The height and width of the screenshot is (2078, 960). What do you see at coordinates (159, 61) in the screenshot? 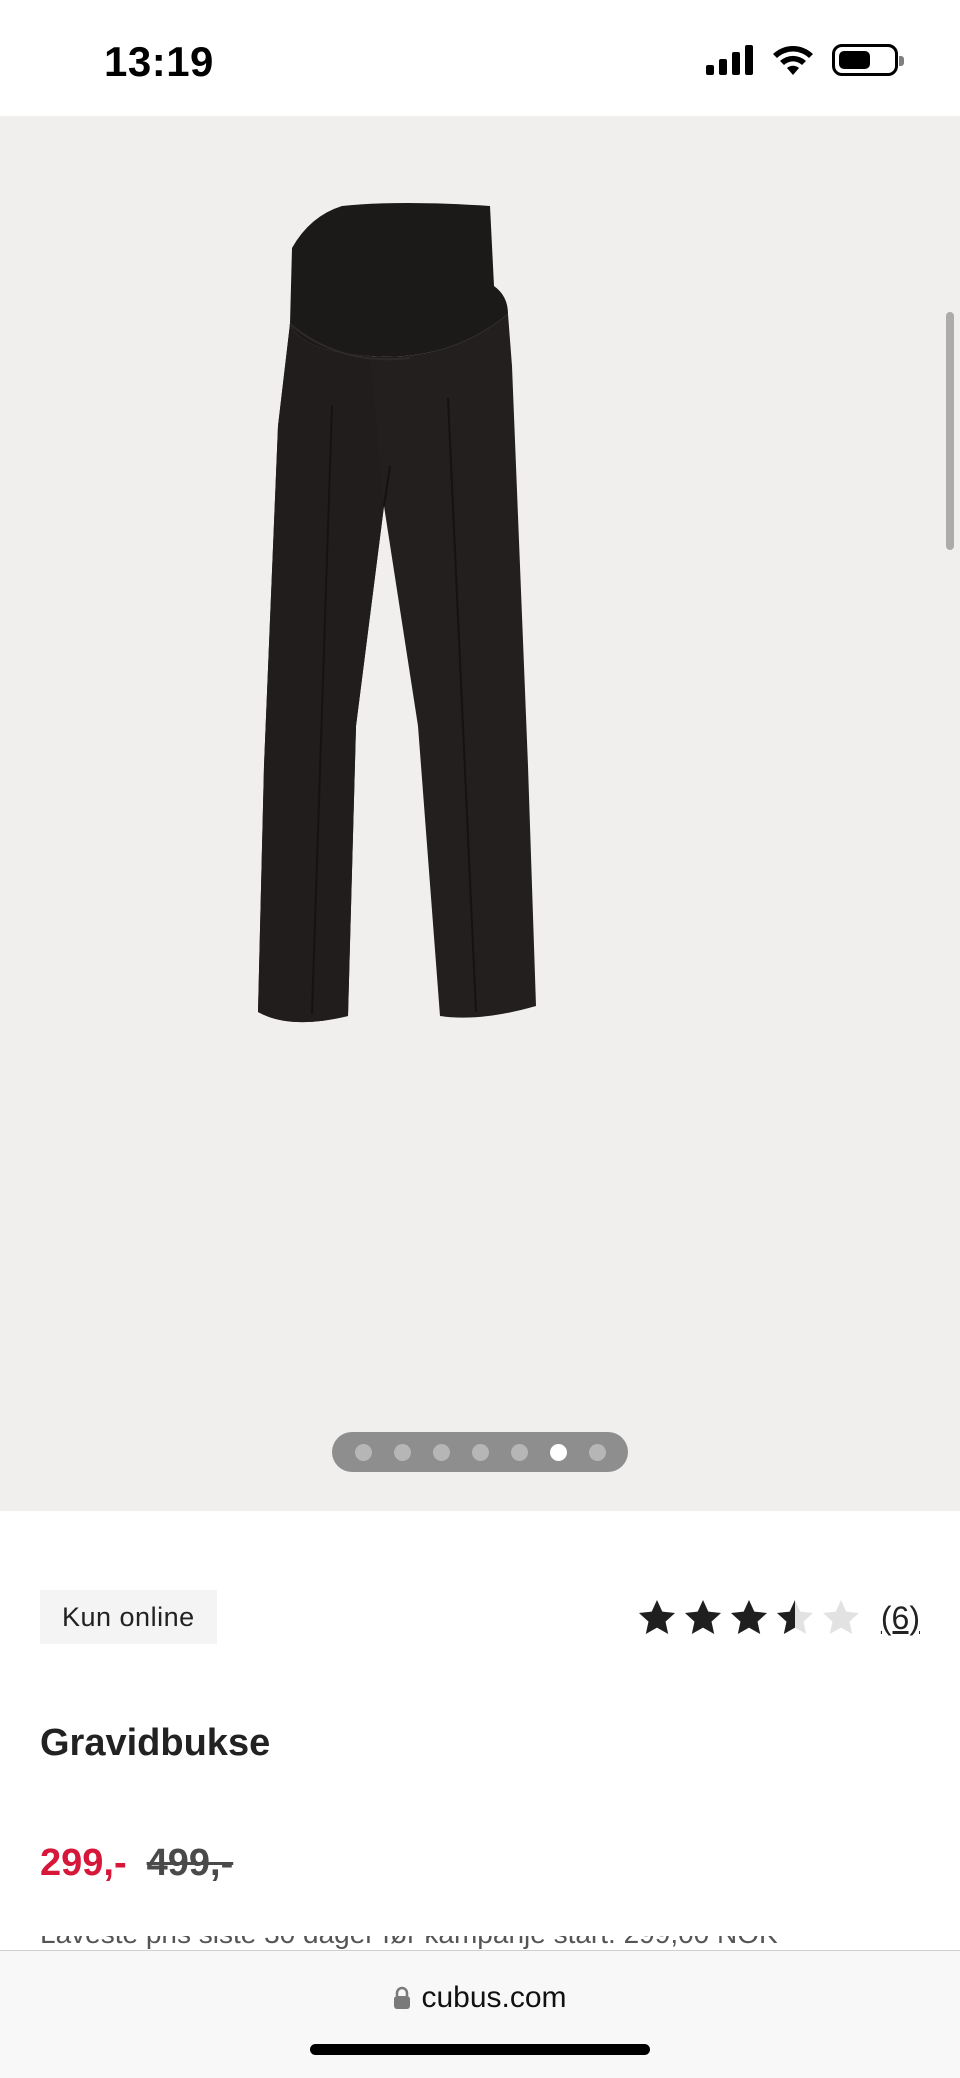
I see `status-time: 13:19` at bounding box center [159, 61].